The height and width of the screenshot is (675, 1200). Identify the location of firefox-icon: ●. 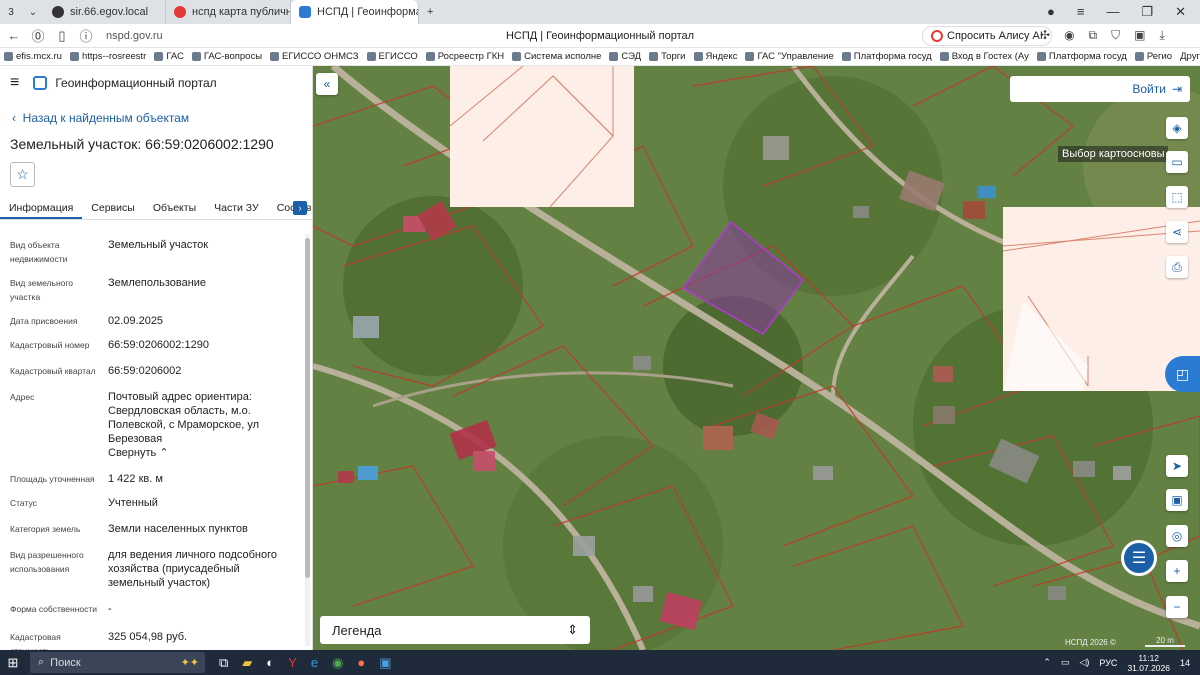
(361, 663).